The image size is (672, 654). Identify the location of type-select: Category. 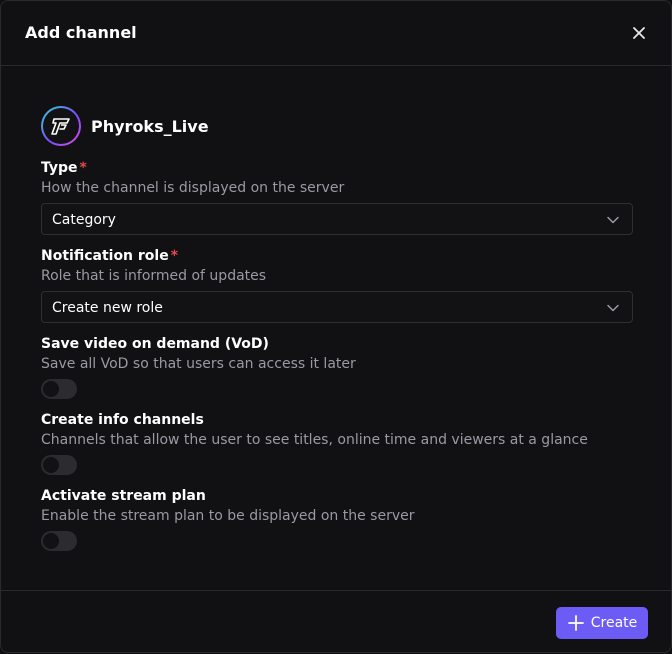
(337, 219).